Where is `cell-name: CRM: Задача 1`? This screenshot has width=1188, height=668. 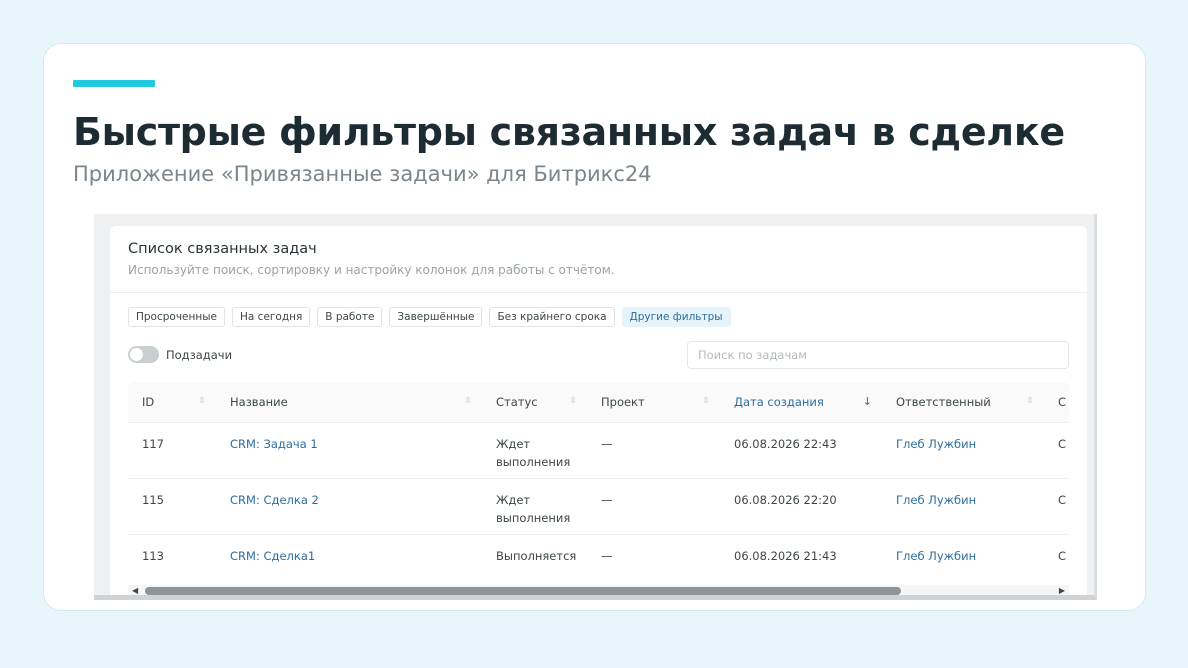 cell-name: CRM: Задача 1 is located at coordinates (349, 450).